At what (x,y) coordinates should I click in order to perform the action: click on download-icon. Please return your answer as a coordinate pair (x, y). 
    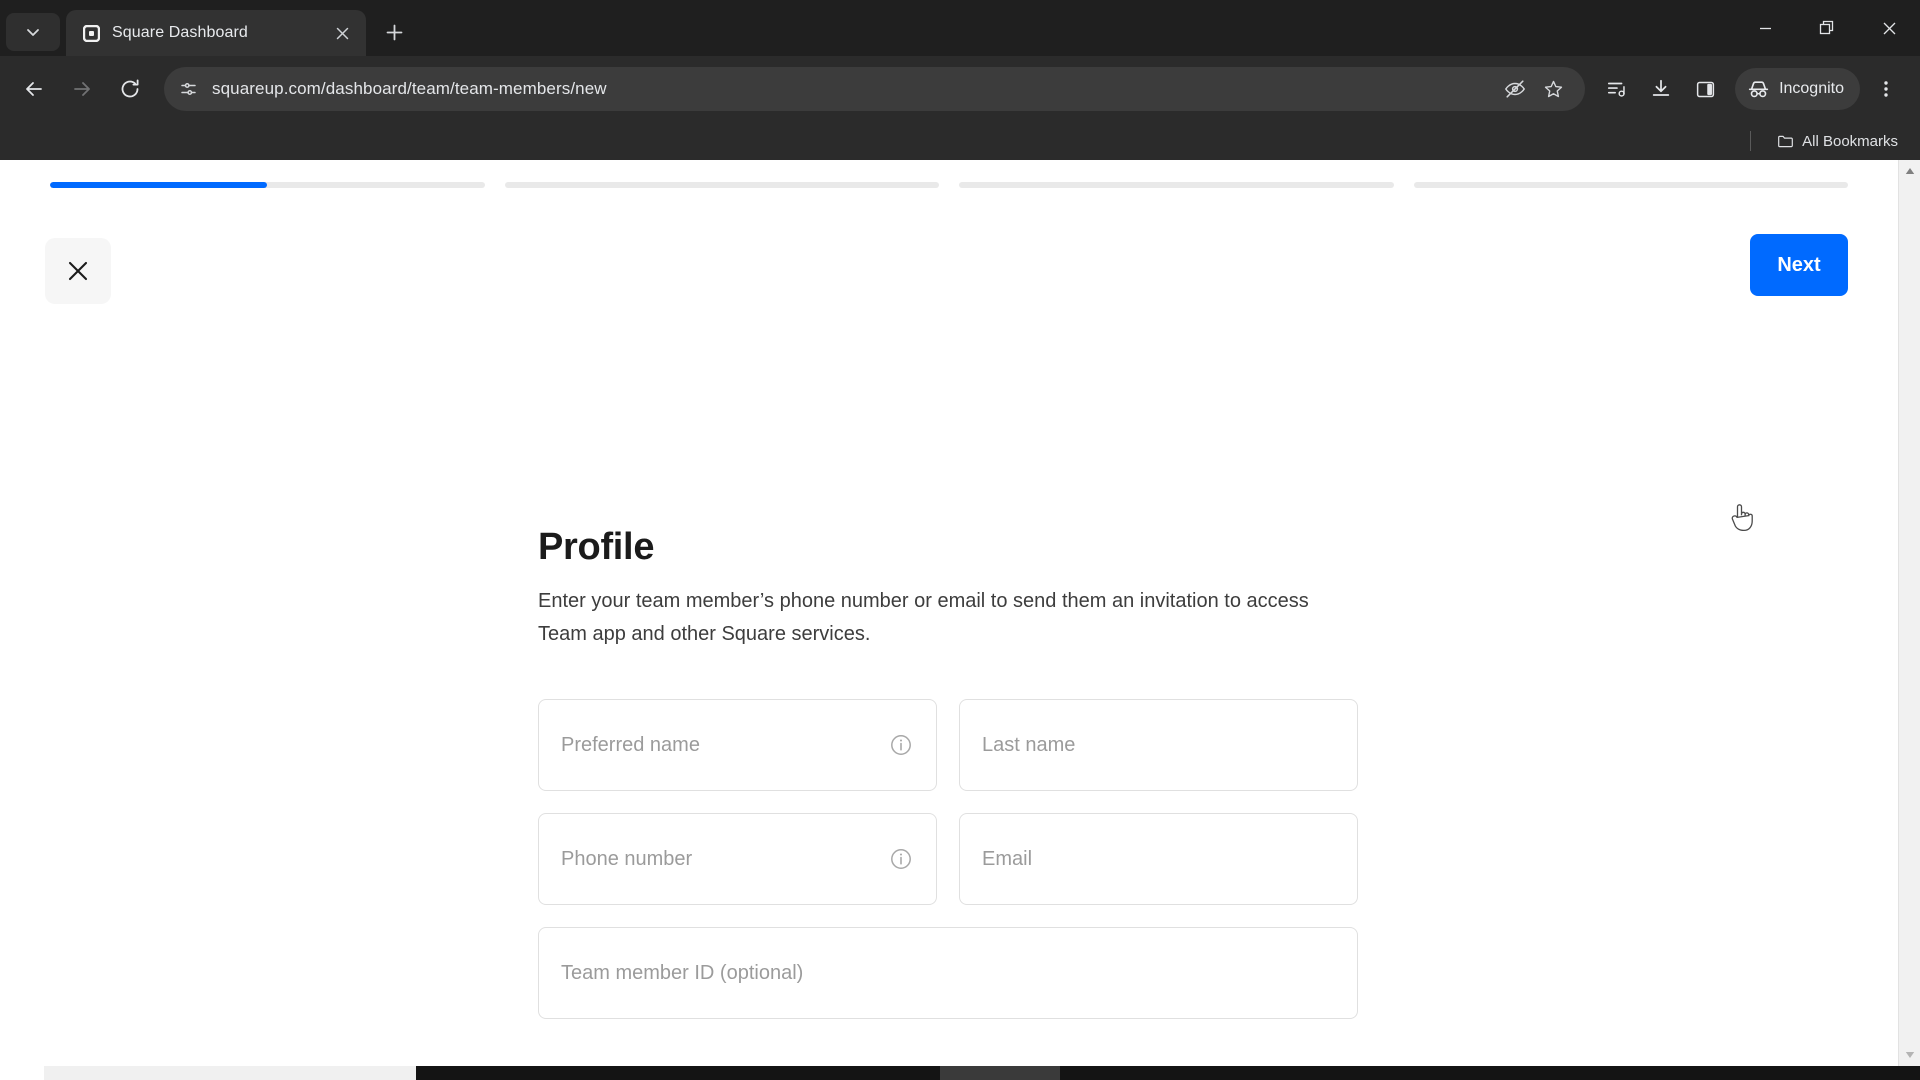
    Looking at the image, I should click on (1661, 87).